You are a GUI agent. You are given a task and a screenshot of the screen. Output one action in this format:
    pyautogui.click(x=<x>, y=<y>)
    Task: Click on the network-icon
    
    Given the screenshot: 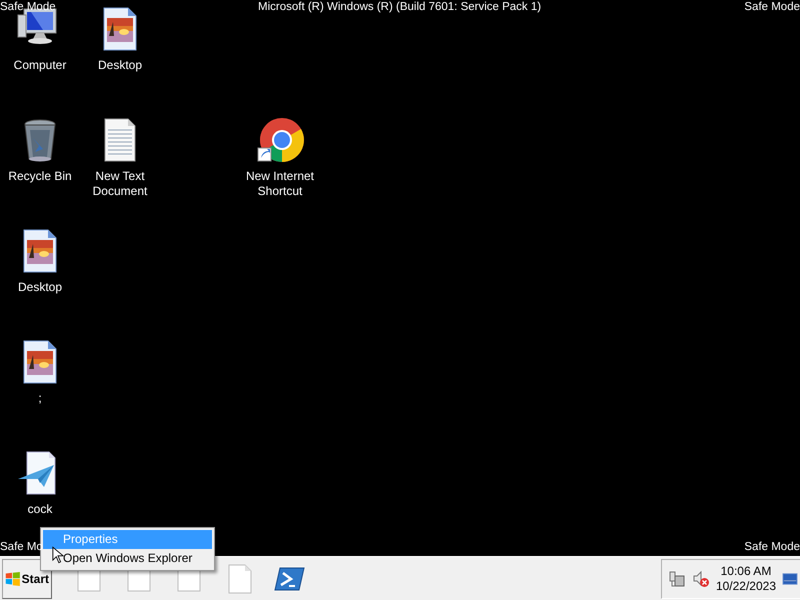 What is the action you would take?
    pyautogui.click(x=677, y=579)
    